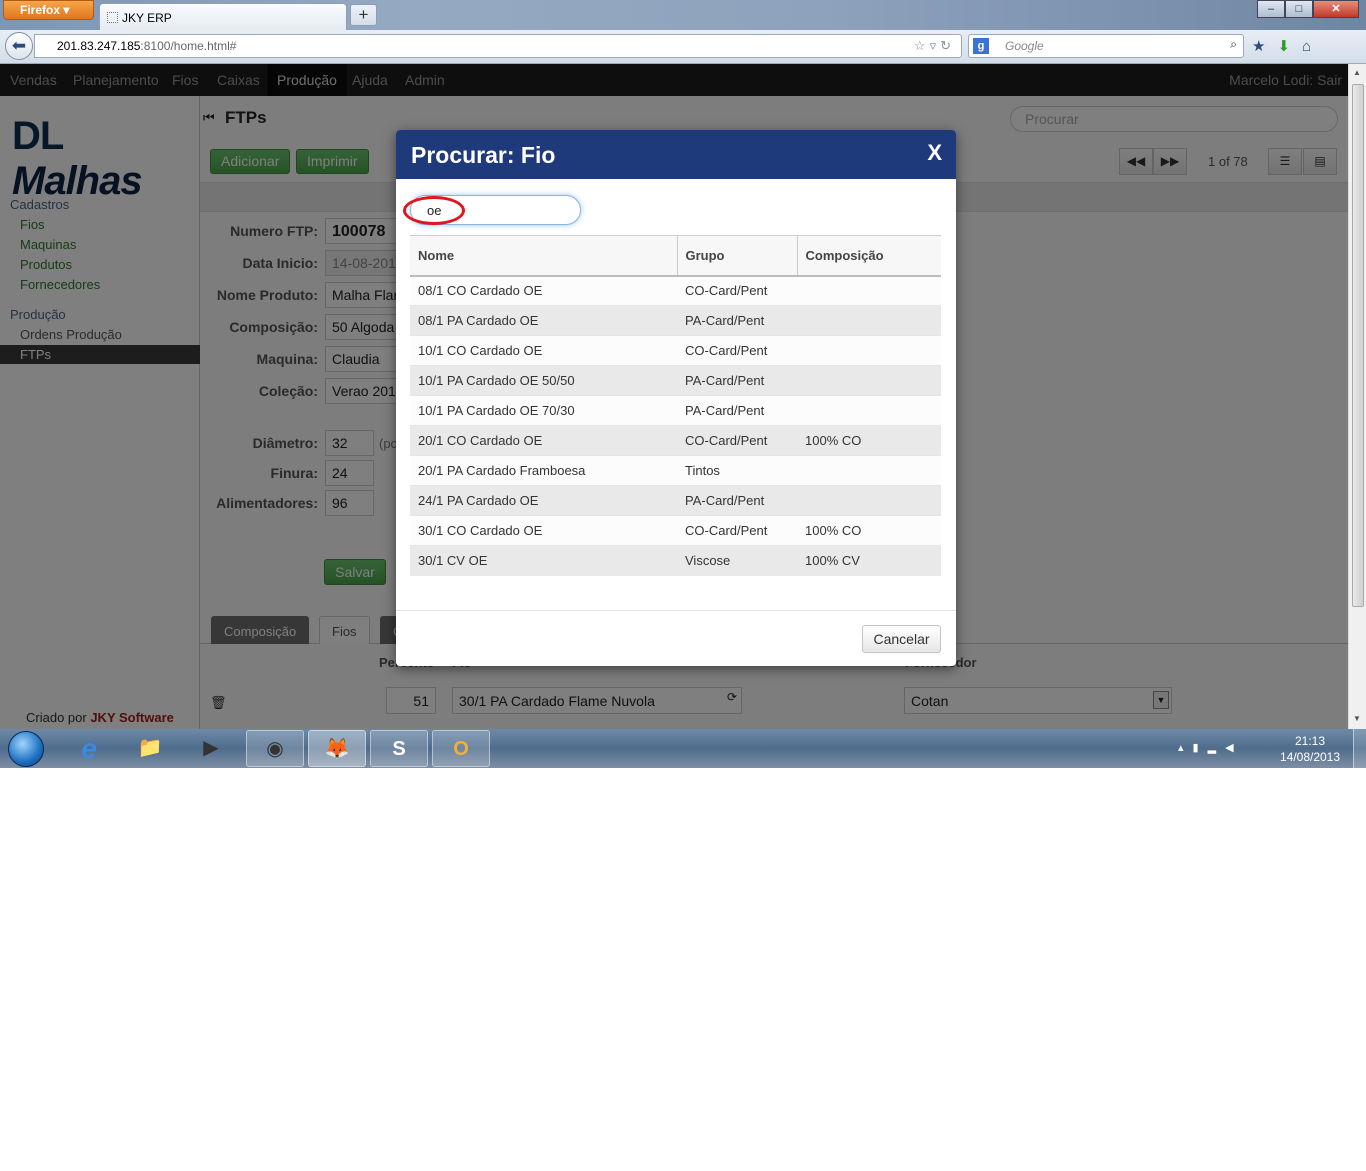  Describe the element at coordinates (147, 18) in the screenshot. I see `tab-title: JKY ERP` at that location.